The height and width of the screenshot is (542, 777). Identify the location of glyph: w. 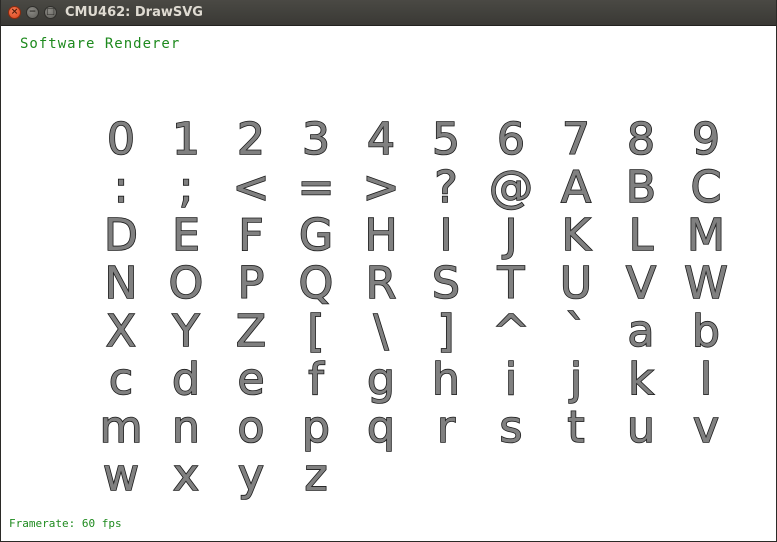
(121, 475).